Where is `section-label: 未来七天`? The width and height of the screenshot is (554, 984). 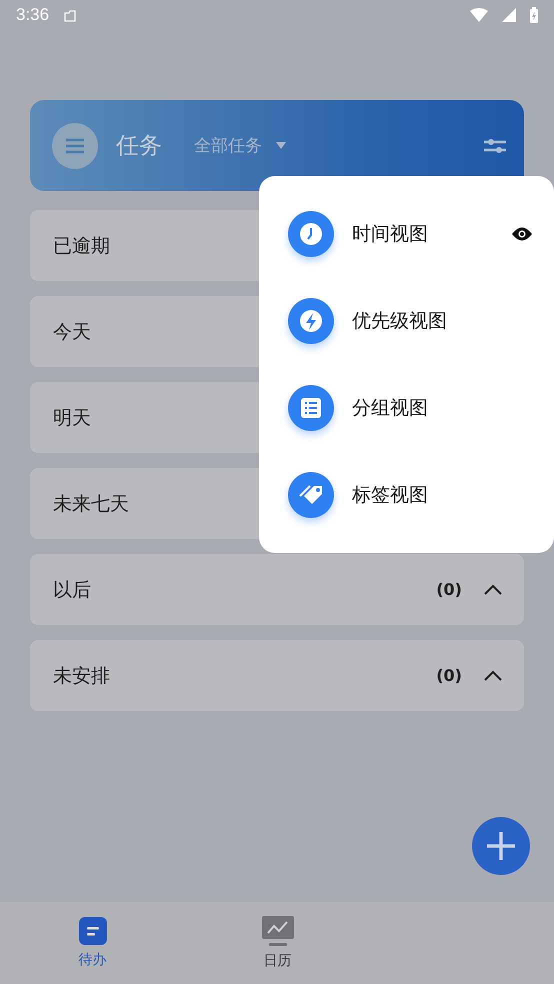
section-label: 未来七天 is located at coordinates (91, 504).